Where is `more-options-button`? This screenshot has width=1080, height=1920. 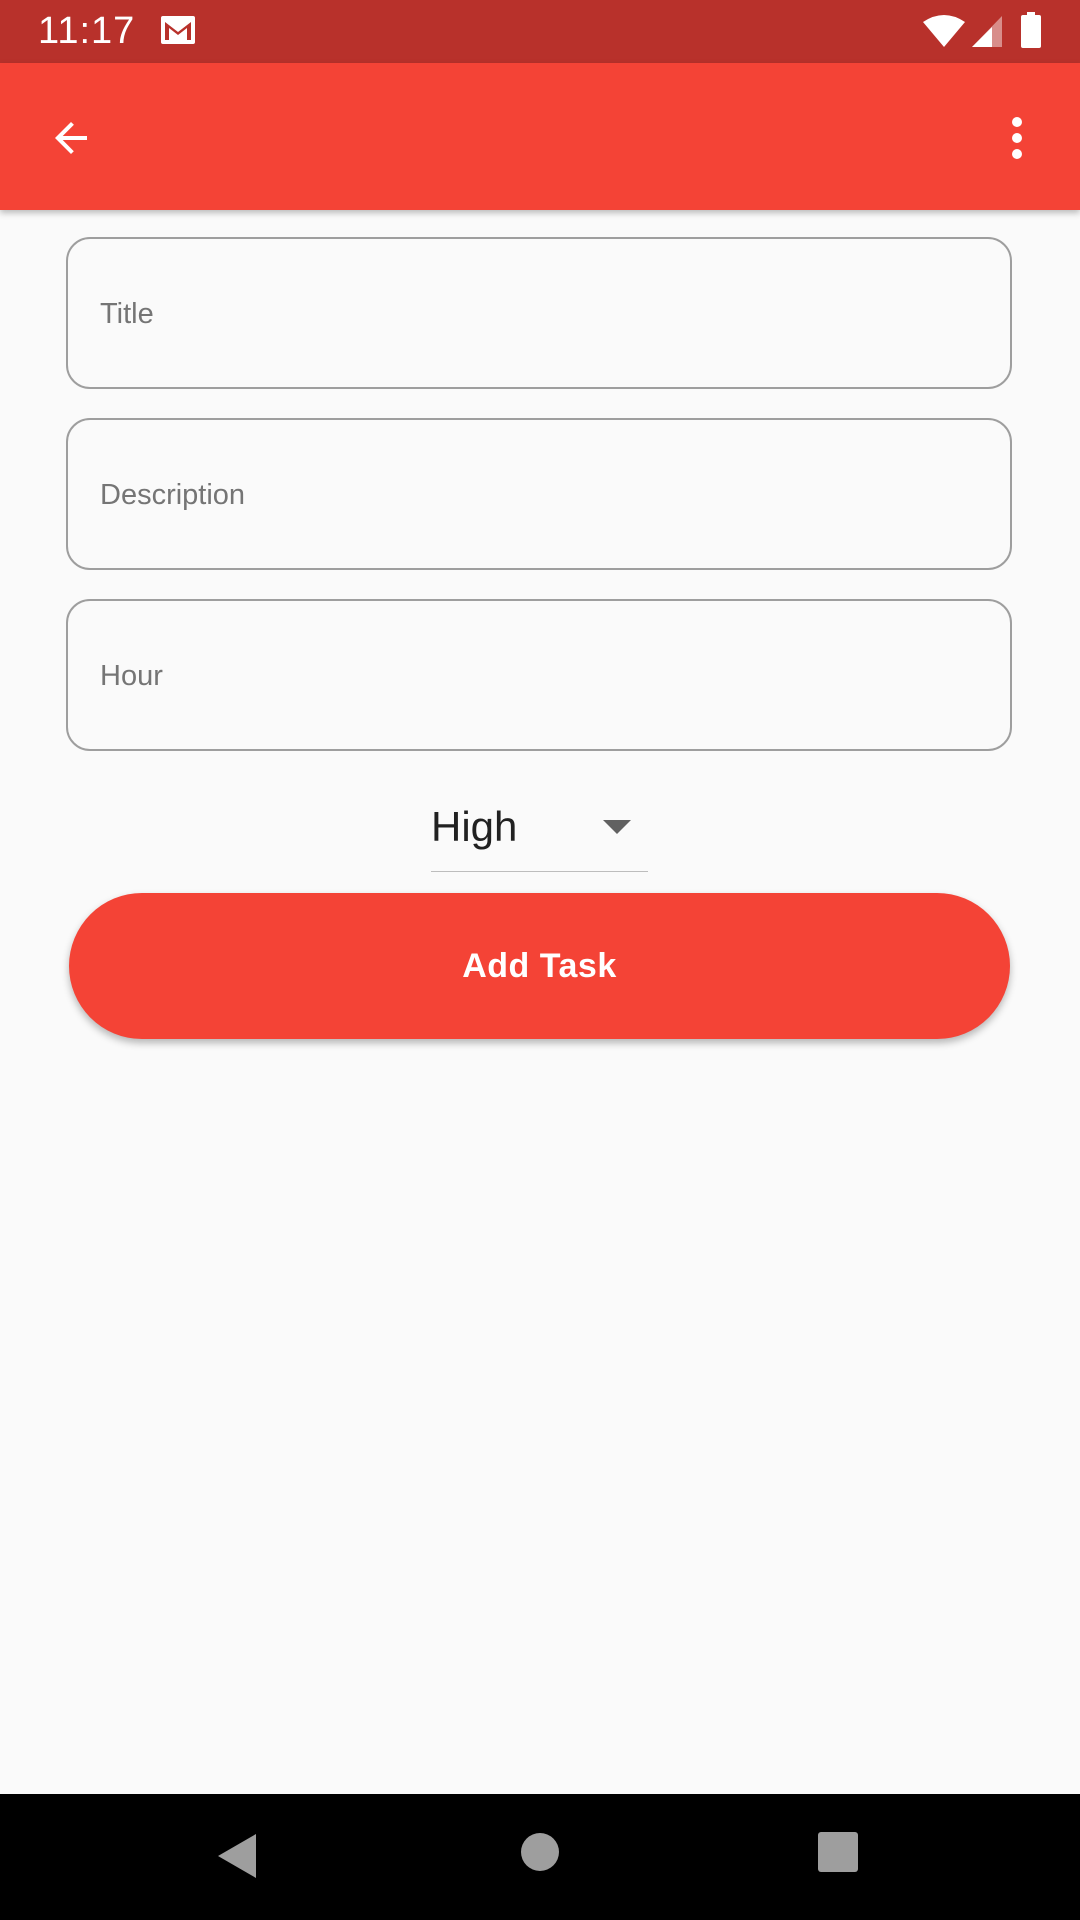 more-options-button is located at coordinates (1017, 138).